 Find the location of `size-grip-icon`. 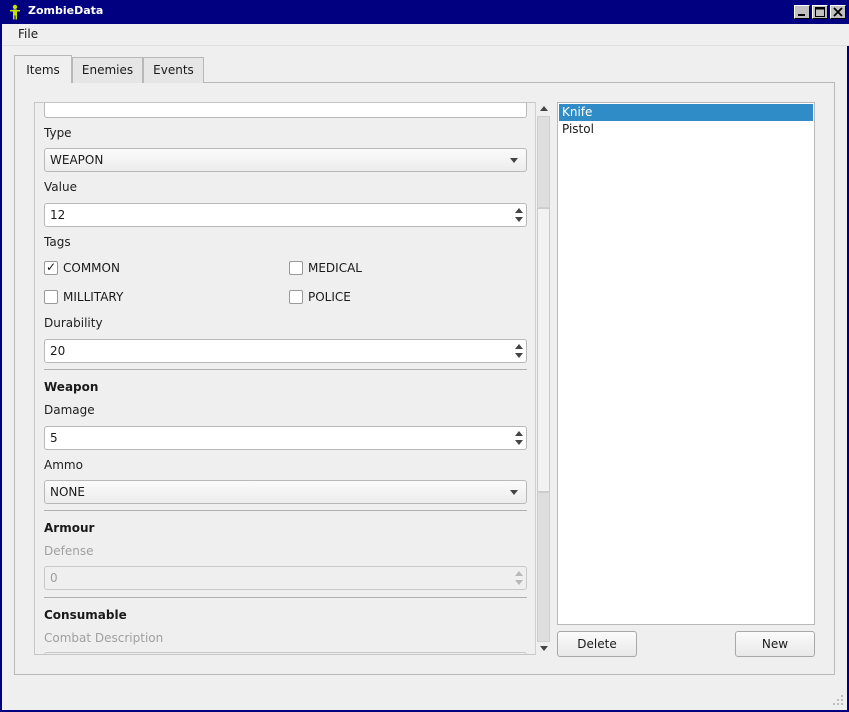

size-grip-icon is located at coordinates (838, 700).